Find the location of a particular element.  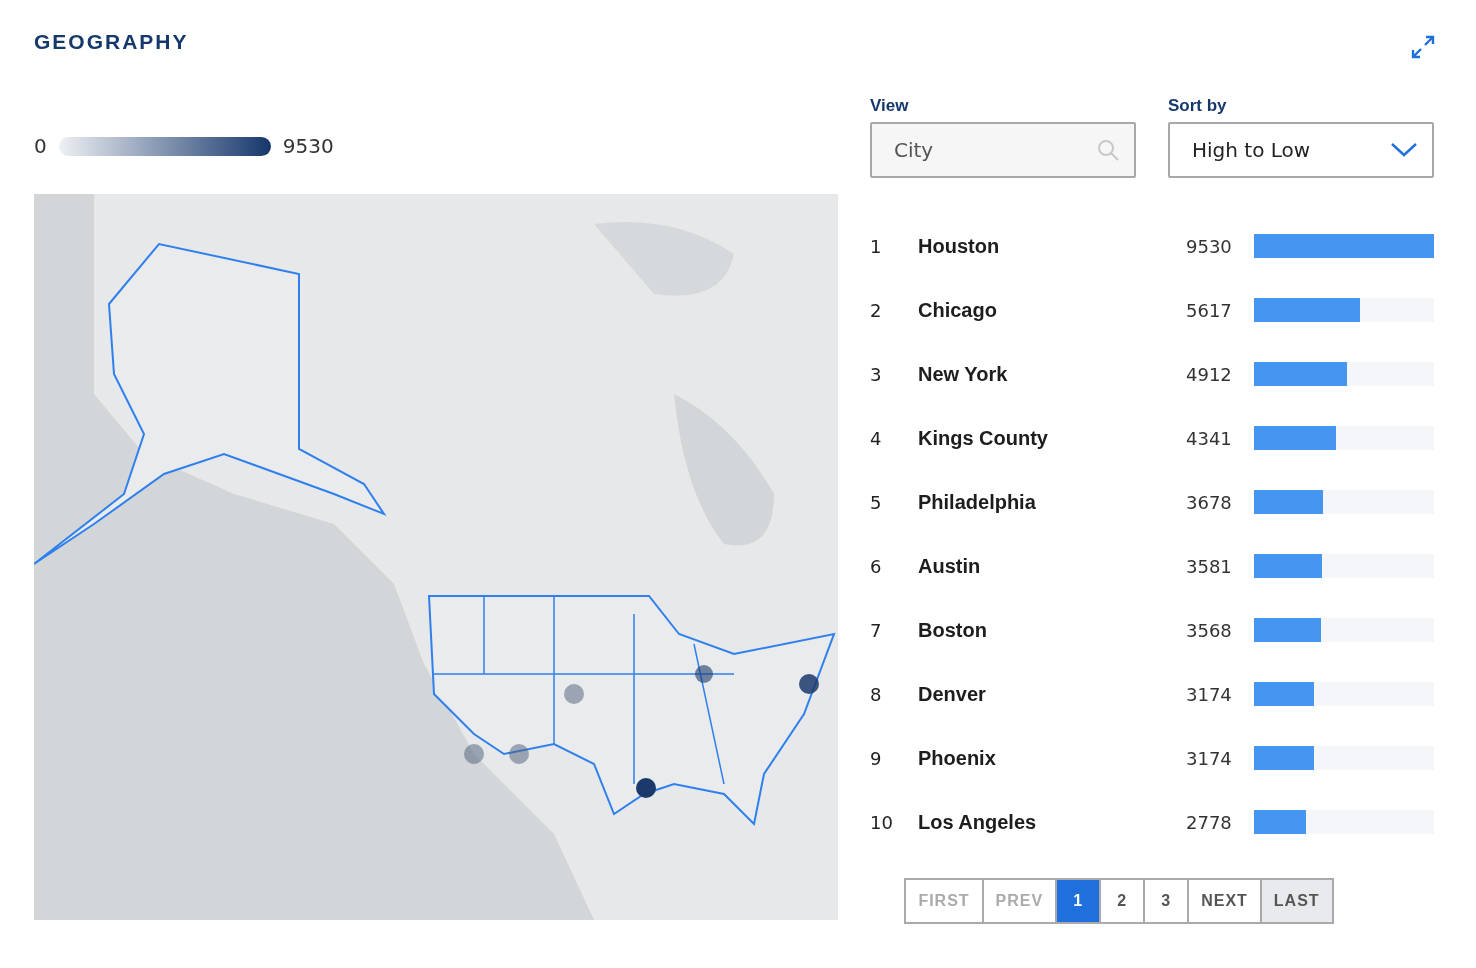

legend-max: 9530 is located at coordinates (308, 146).